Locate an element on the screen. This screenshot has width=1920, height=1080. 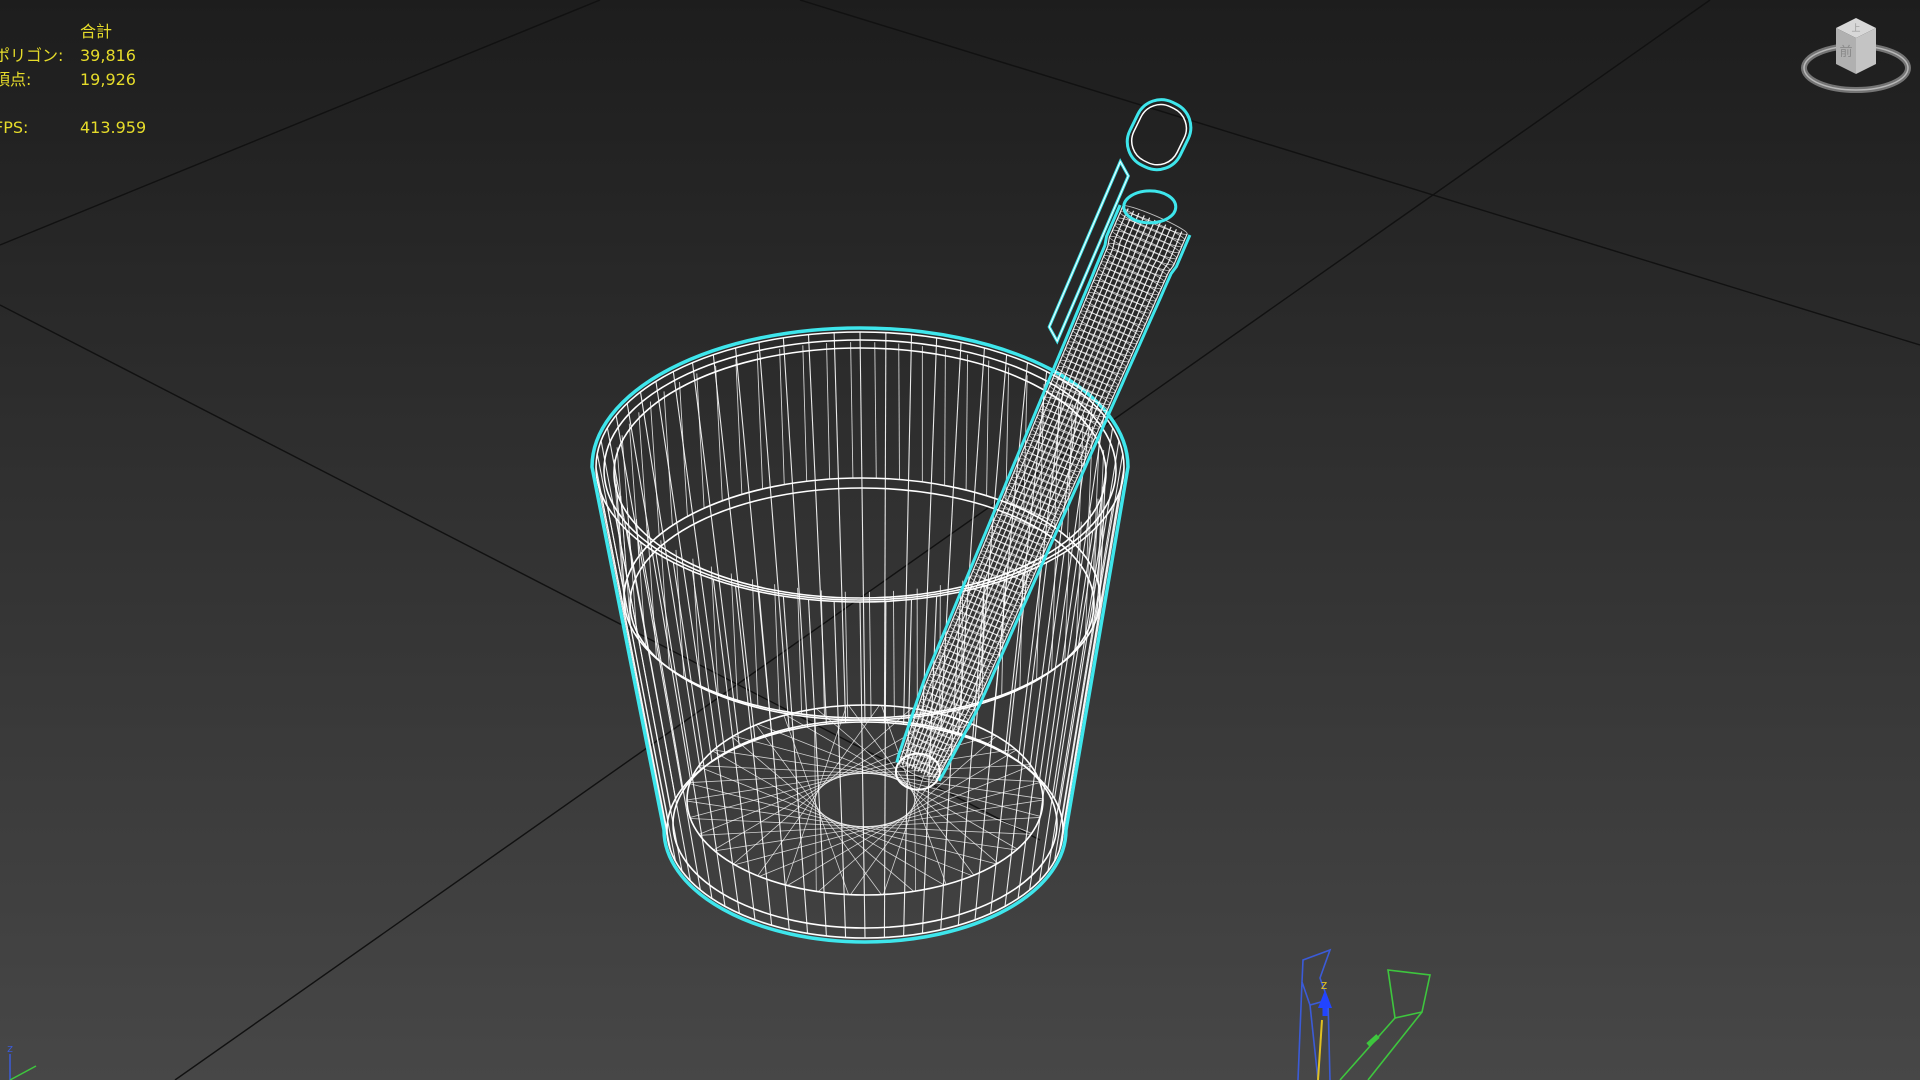
stats-fps-value: 413.959 is located at coordinates (113, 127).